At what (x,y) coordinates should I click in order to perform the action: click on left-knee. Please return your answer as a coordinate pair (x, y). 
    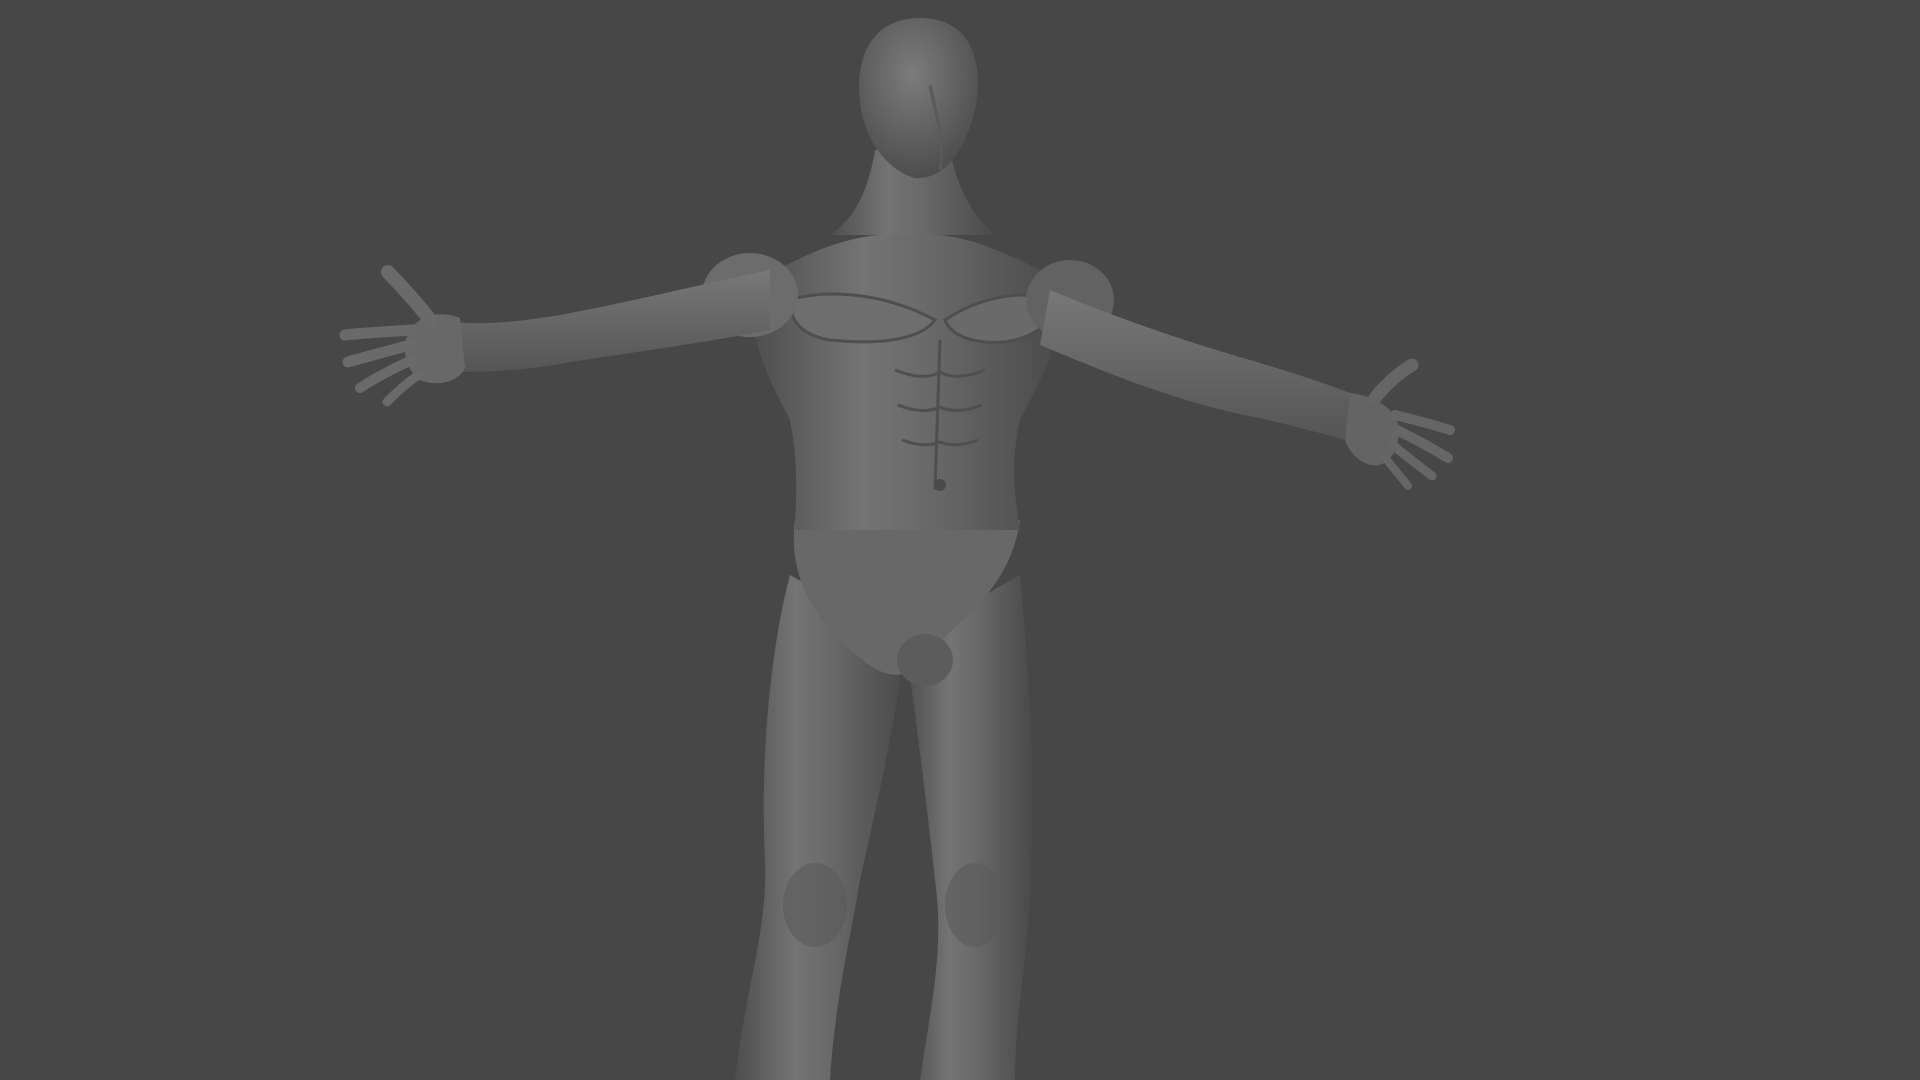
    Looking at the image, I should click on (815, 905).